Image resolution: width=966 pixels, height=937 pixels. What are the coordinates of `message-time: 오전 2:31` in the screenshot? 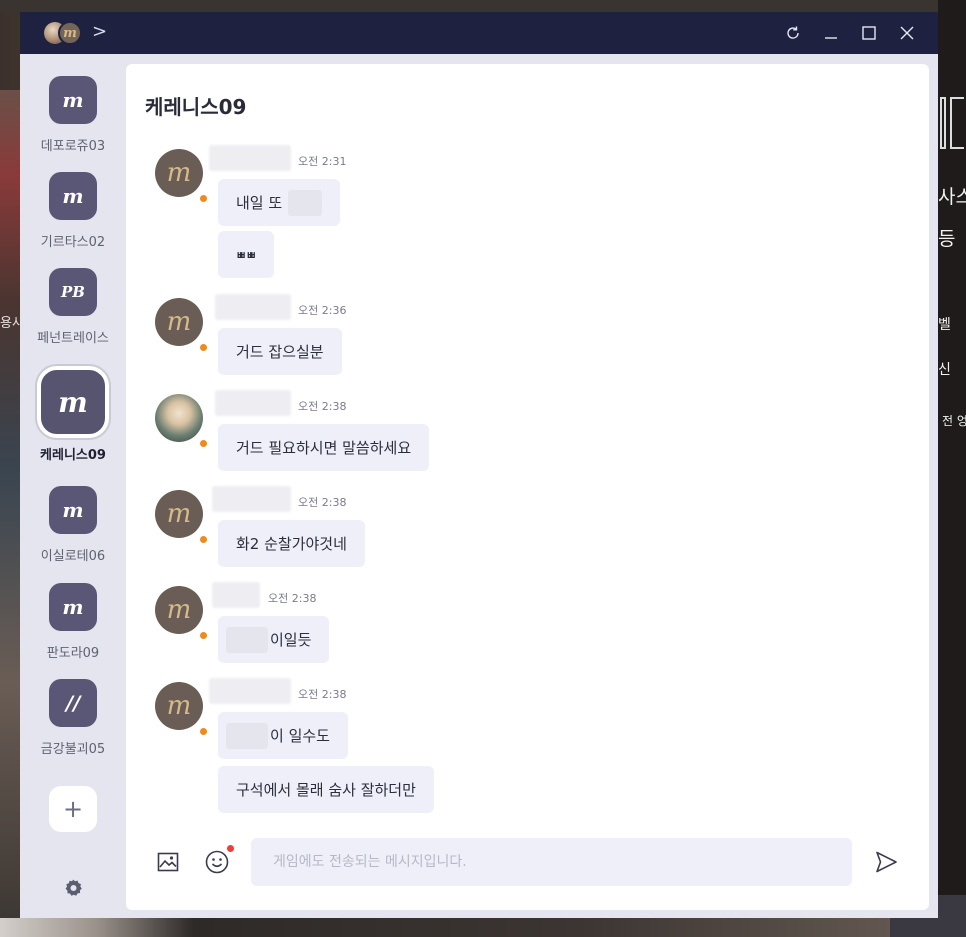 It's located at (322, 161).